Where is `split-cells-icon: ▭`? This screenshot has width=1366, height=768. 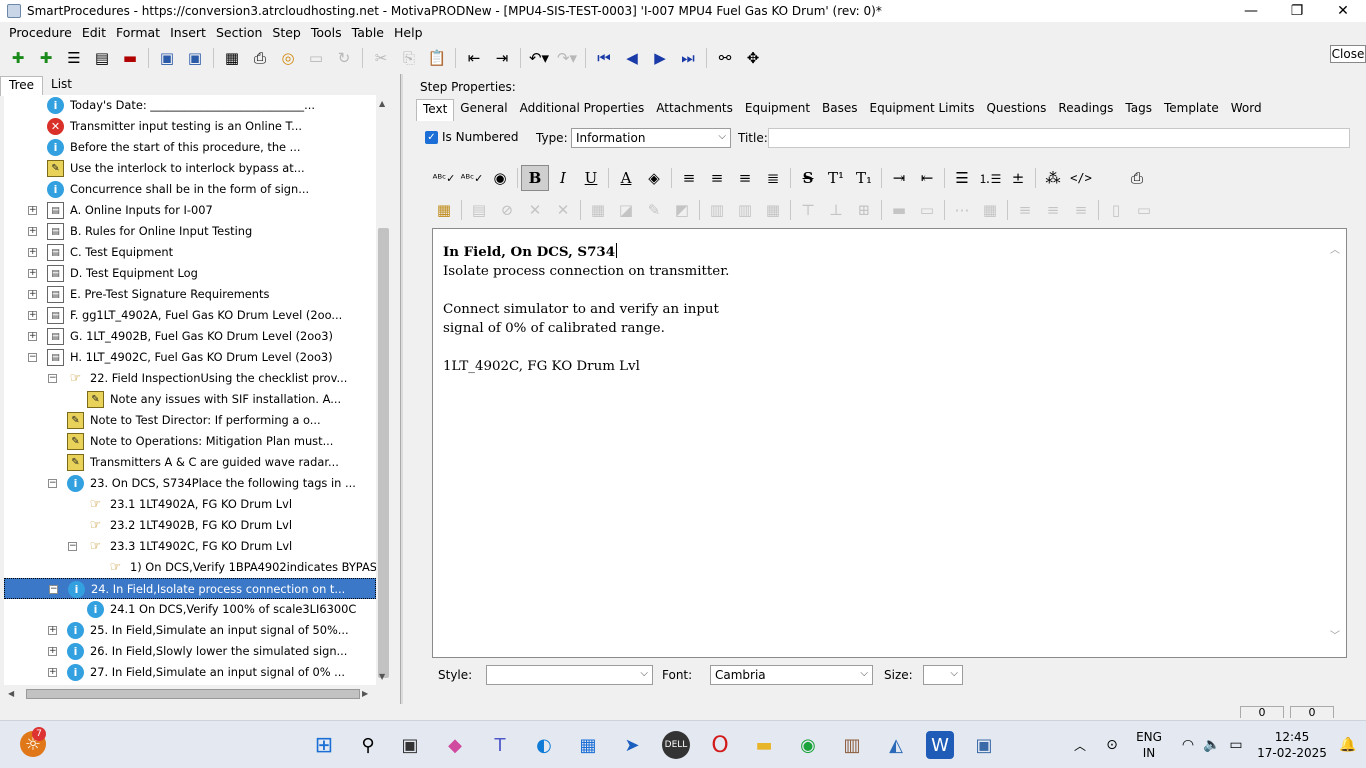 split-cells-icon: ▭ is located at coordinates (927, 210).